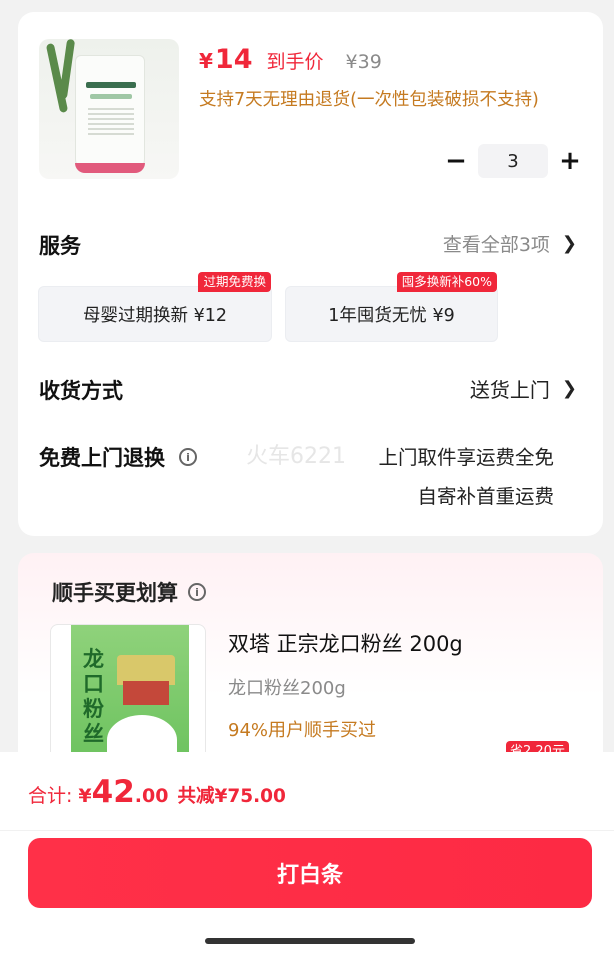 The height and width of the screenshot is (958, 614). What do you see at coordinates (391, 315) in the screenshot?
I see `service-option-label: 1年囤货无忧 ¥9` at bounding box center [391, 315].